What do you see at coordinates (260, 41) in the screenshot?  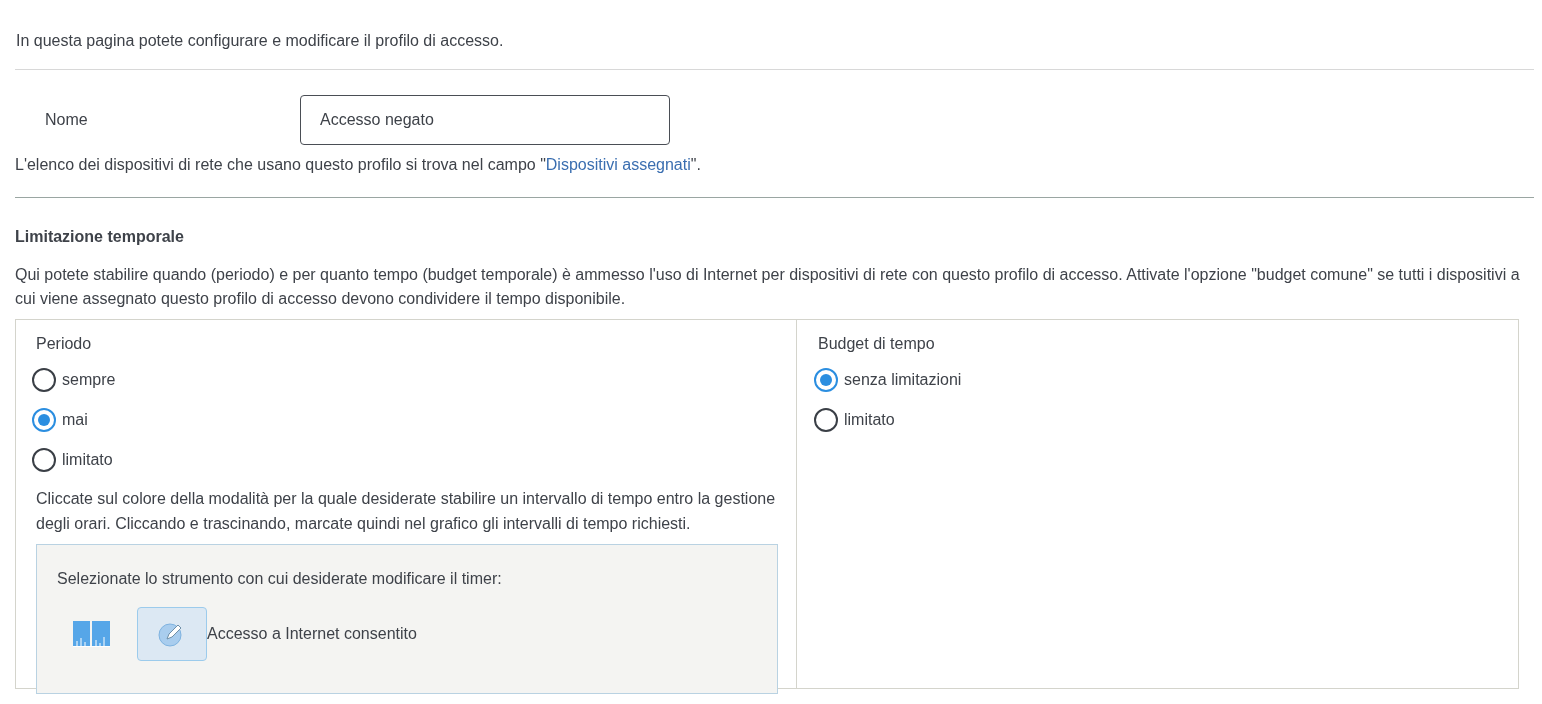 I see `intro-text: In questa pagina potete configurare e modificare il profilo di accesso.` at bounding box center [260, 41].